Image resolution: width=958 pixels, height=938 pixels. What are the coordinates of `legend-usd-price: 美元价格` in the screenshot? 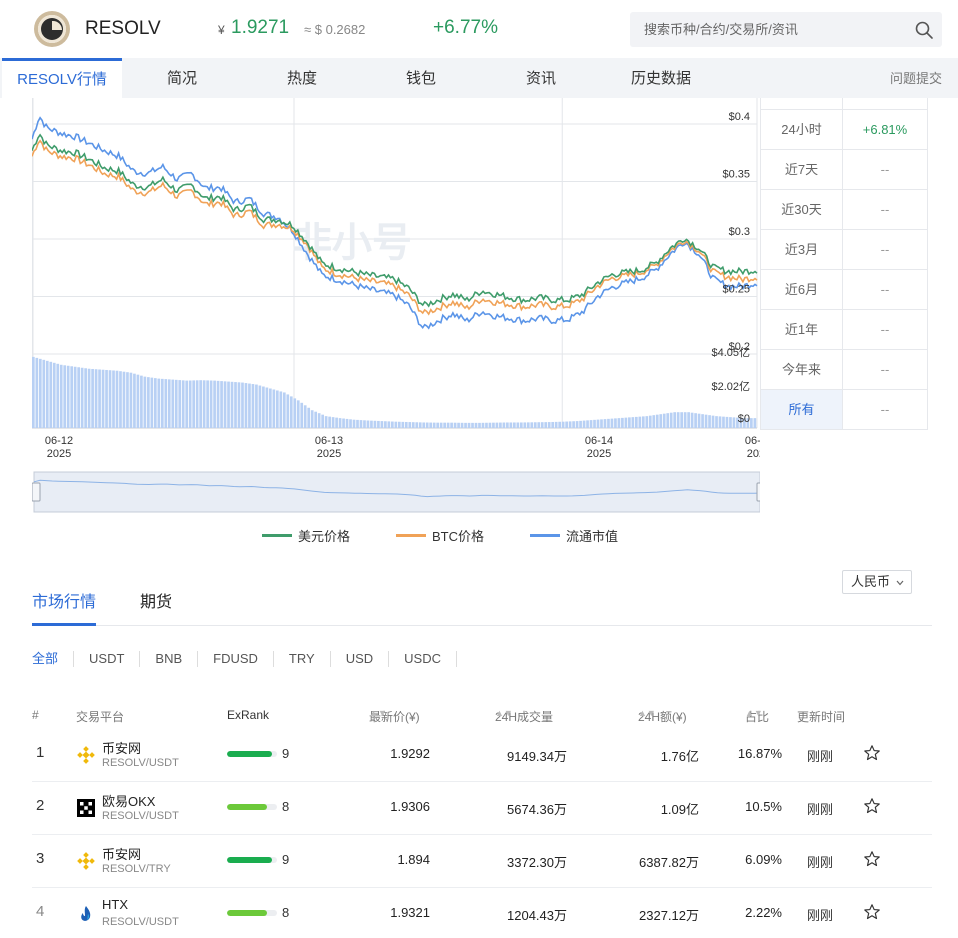 It's located at (306, 535).